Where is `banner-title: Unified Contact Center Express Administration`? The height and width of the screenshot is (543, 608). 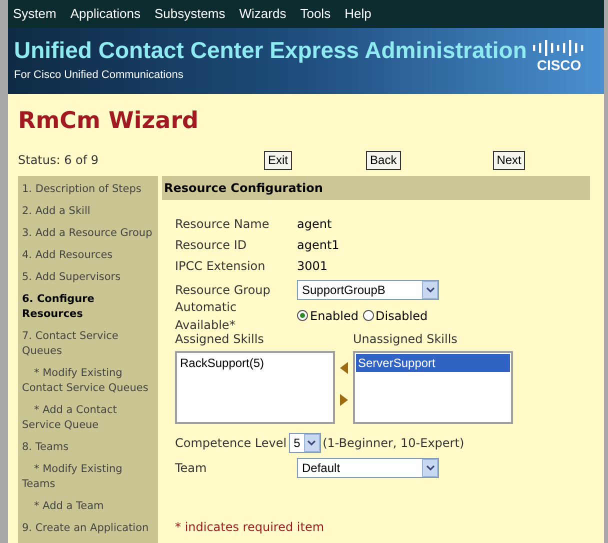 banner-title: Unified Contact Center Express Administration is located at coordinates (270, 50).